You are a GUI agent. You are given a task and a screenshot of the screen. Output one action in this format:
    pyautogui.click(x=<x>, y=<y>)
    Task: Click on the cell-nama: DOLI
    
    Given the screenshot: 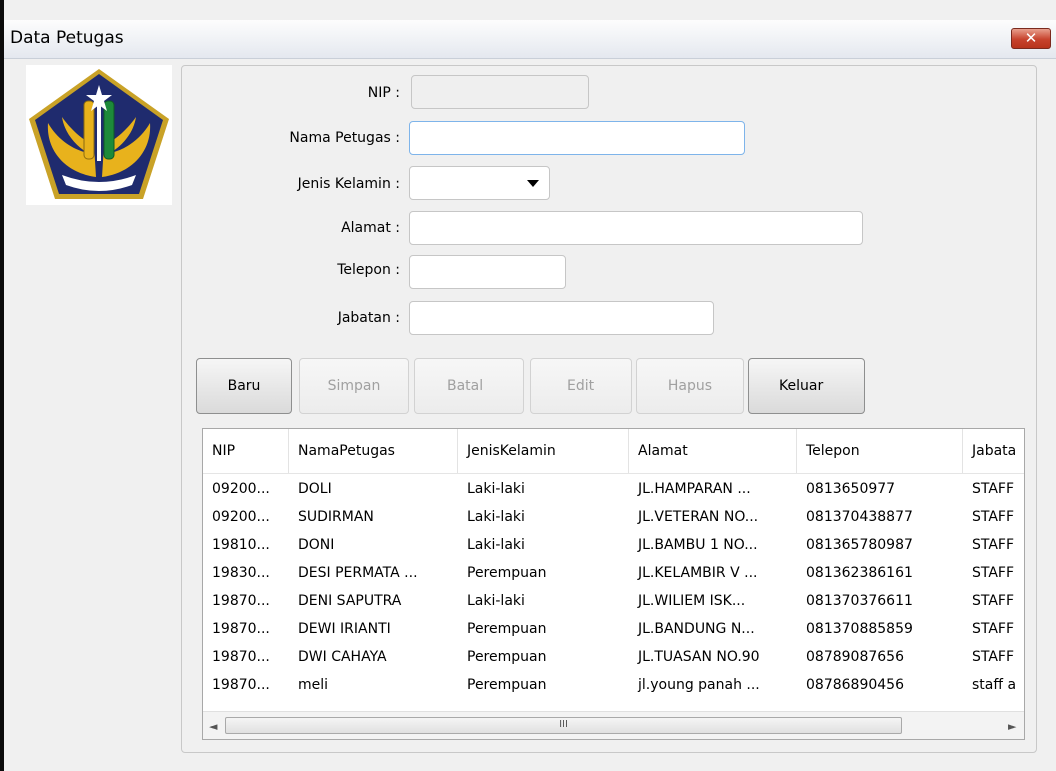 What is the action you would take?
    pyautogui.click(x=315, y=489)
    